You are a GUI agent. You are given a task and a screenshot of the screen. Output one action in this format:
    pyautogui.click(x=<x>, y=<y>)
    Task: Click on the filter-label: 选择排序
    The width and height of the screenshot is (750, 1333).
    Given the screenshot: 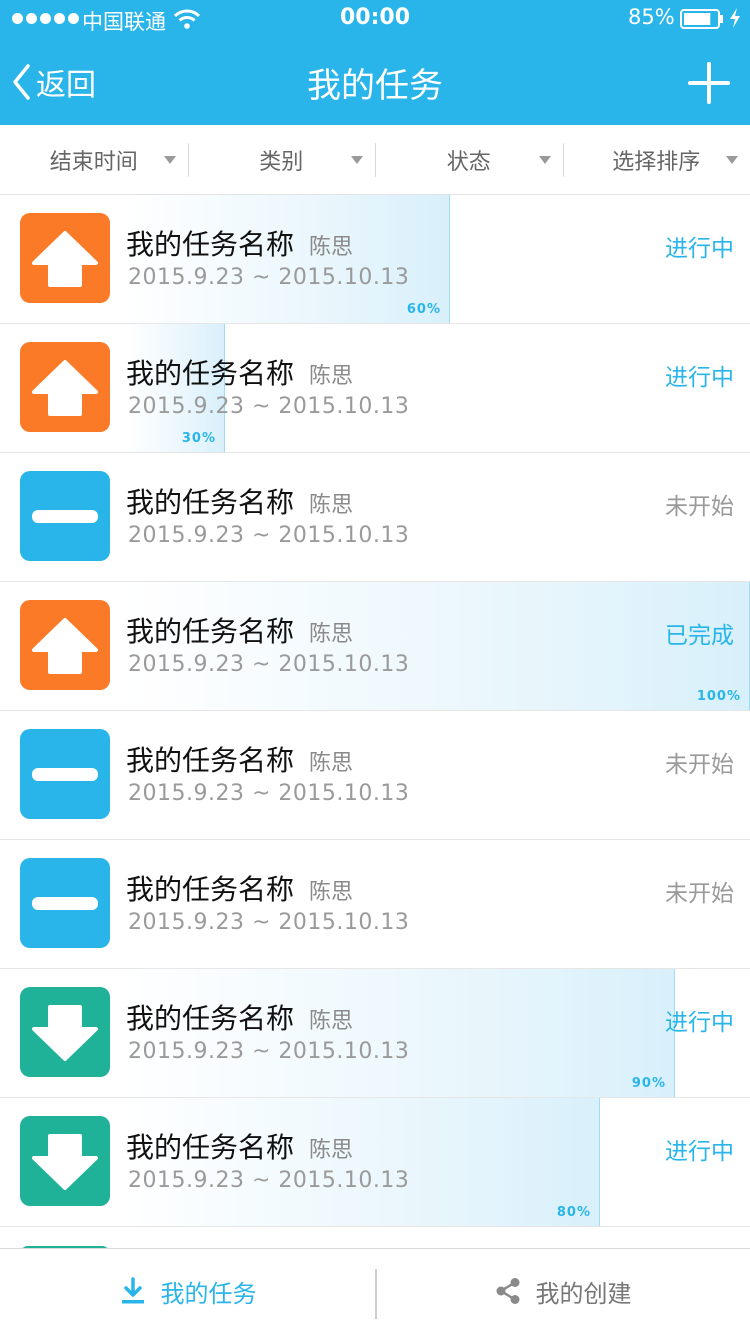 What is the action you would take?
    pyautogui.click(x=656, y=162)
    